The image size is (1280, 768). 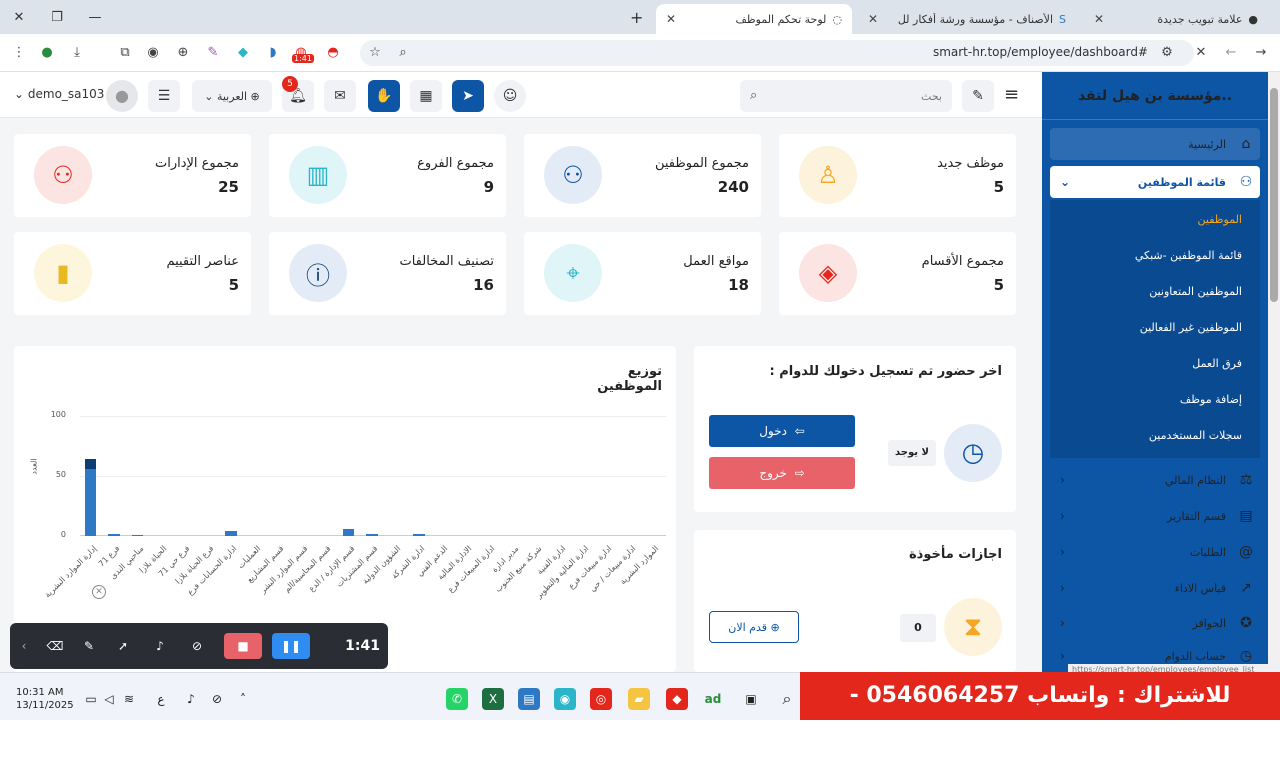 I want to click on file-explorer-icon: ▰, so click(x=639, y=699).